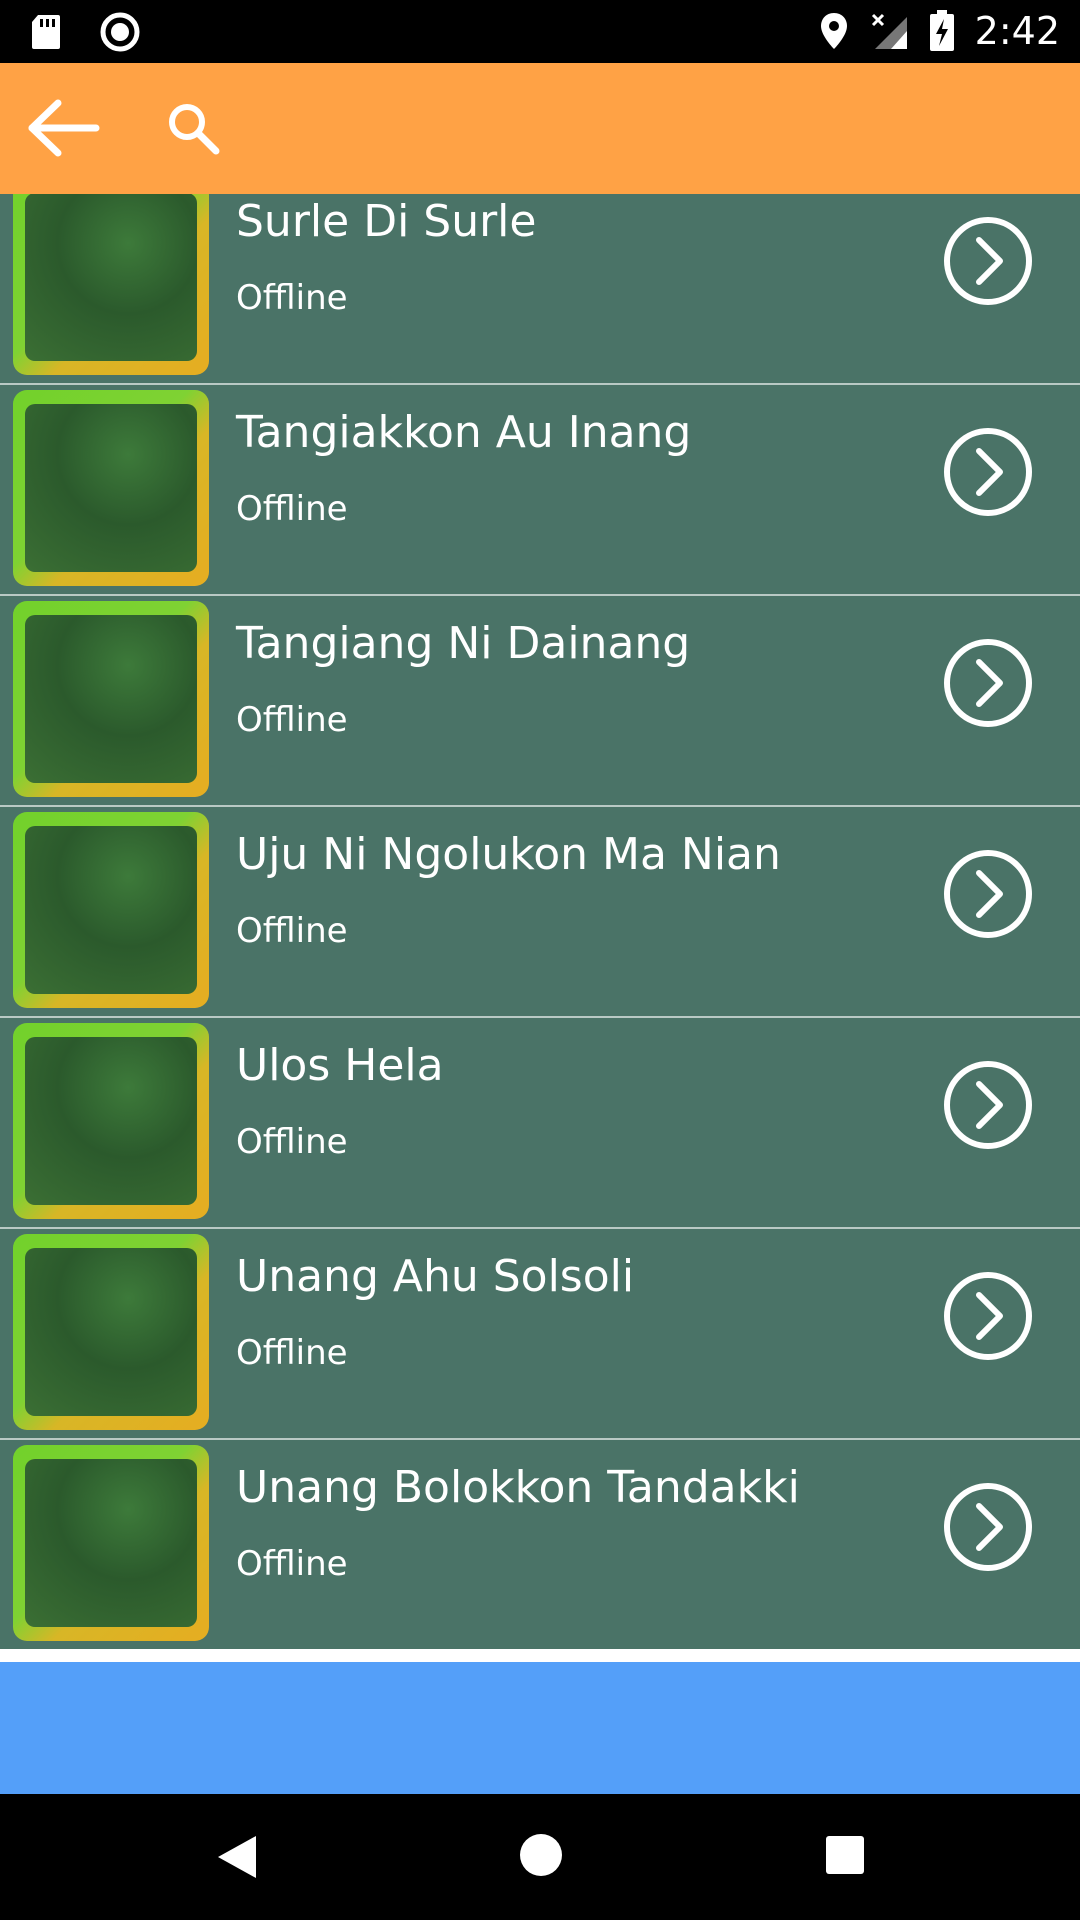 Image resolution: width=1080 pixels, height=1920 pixels. I want to click on navigation-bar, so click(540, 1857).